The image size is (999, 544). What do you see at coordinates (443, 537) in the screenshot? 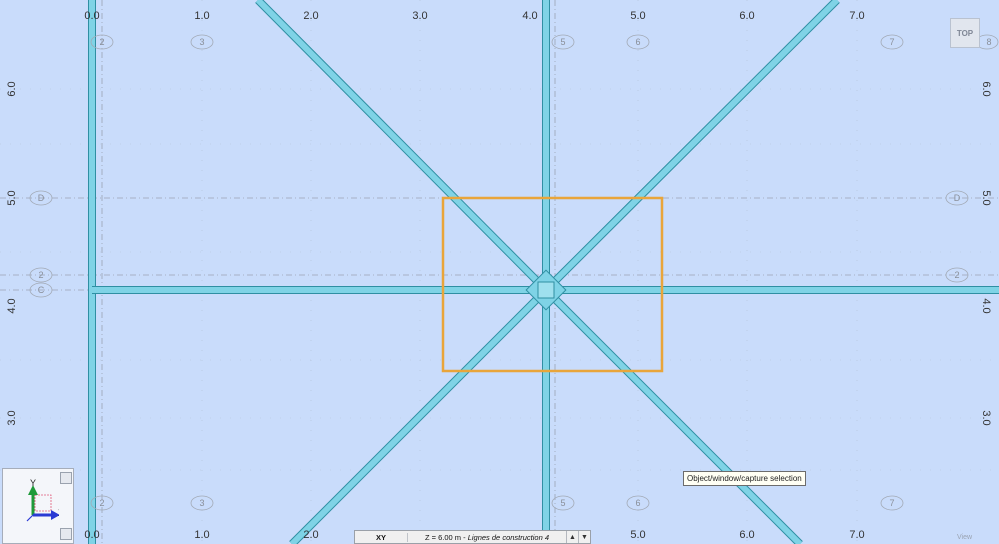
I see `level-value: Z = 6.00 m` at bounding box center [443, 537].